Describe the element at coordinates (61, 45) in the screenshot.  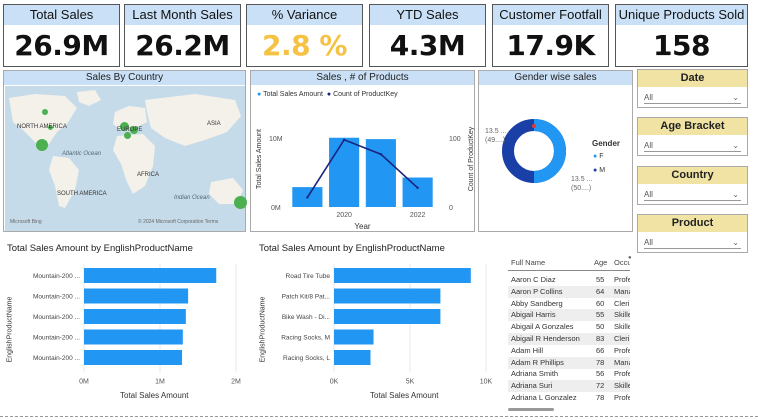
I see `kpi-value: 26.9M` at that location.